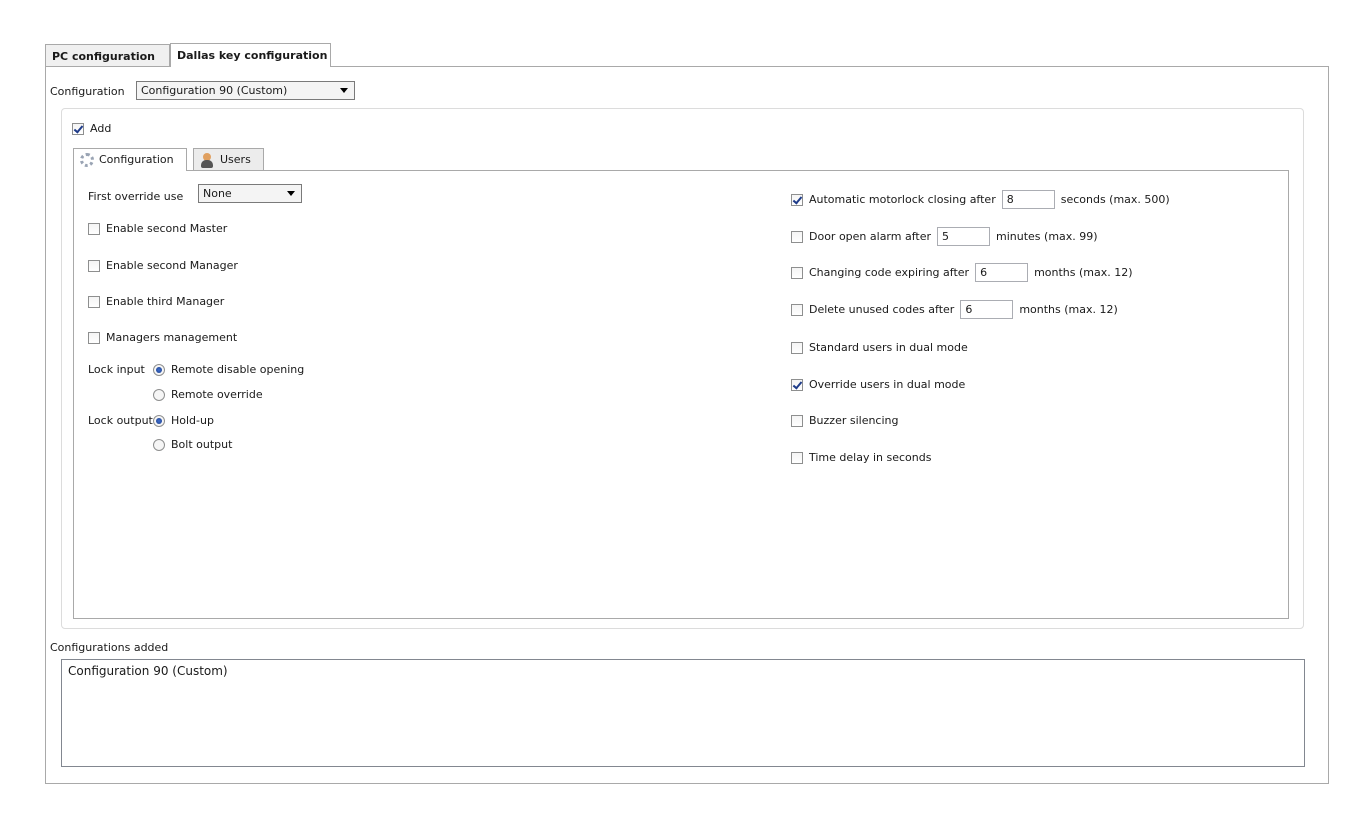  I want to click on enable-second-master-row: Enable second Master, so click(157, 228).